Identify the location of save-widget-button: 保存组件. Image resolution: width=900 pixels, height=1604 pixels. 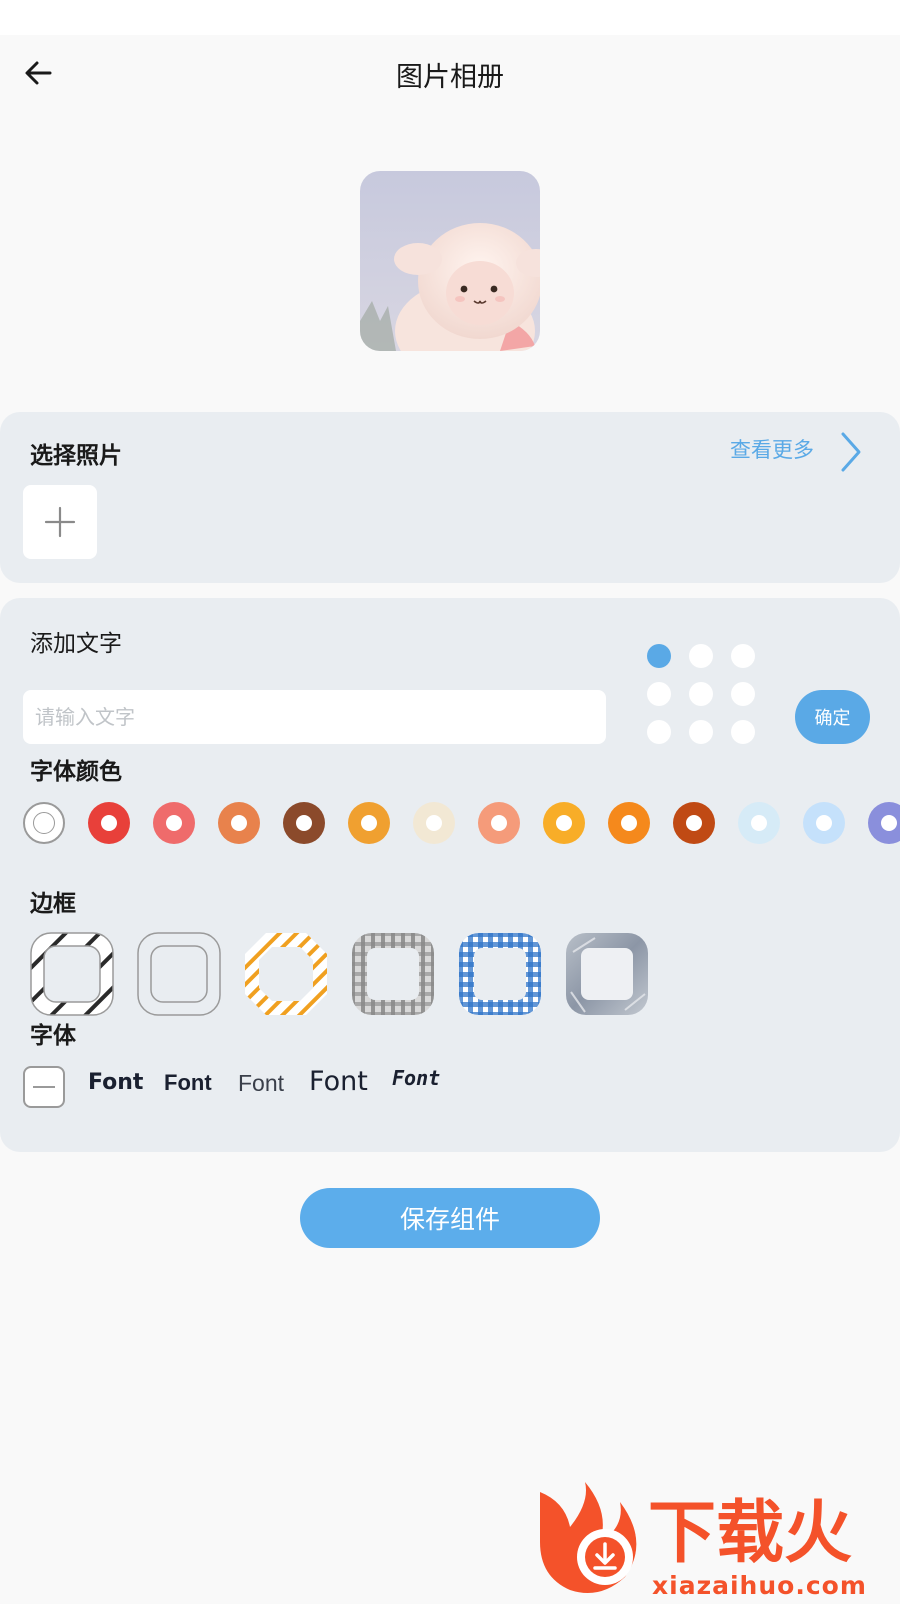
(450, 1218).